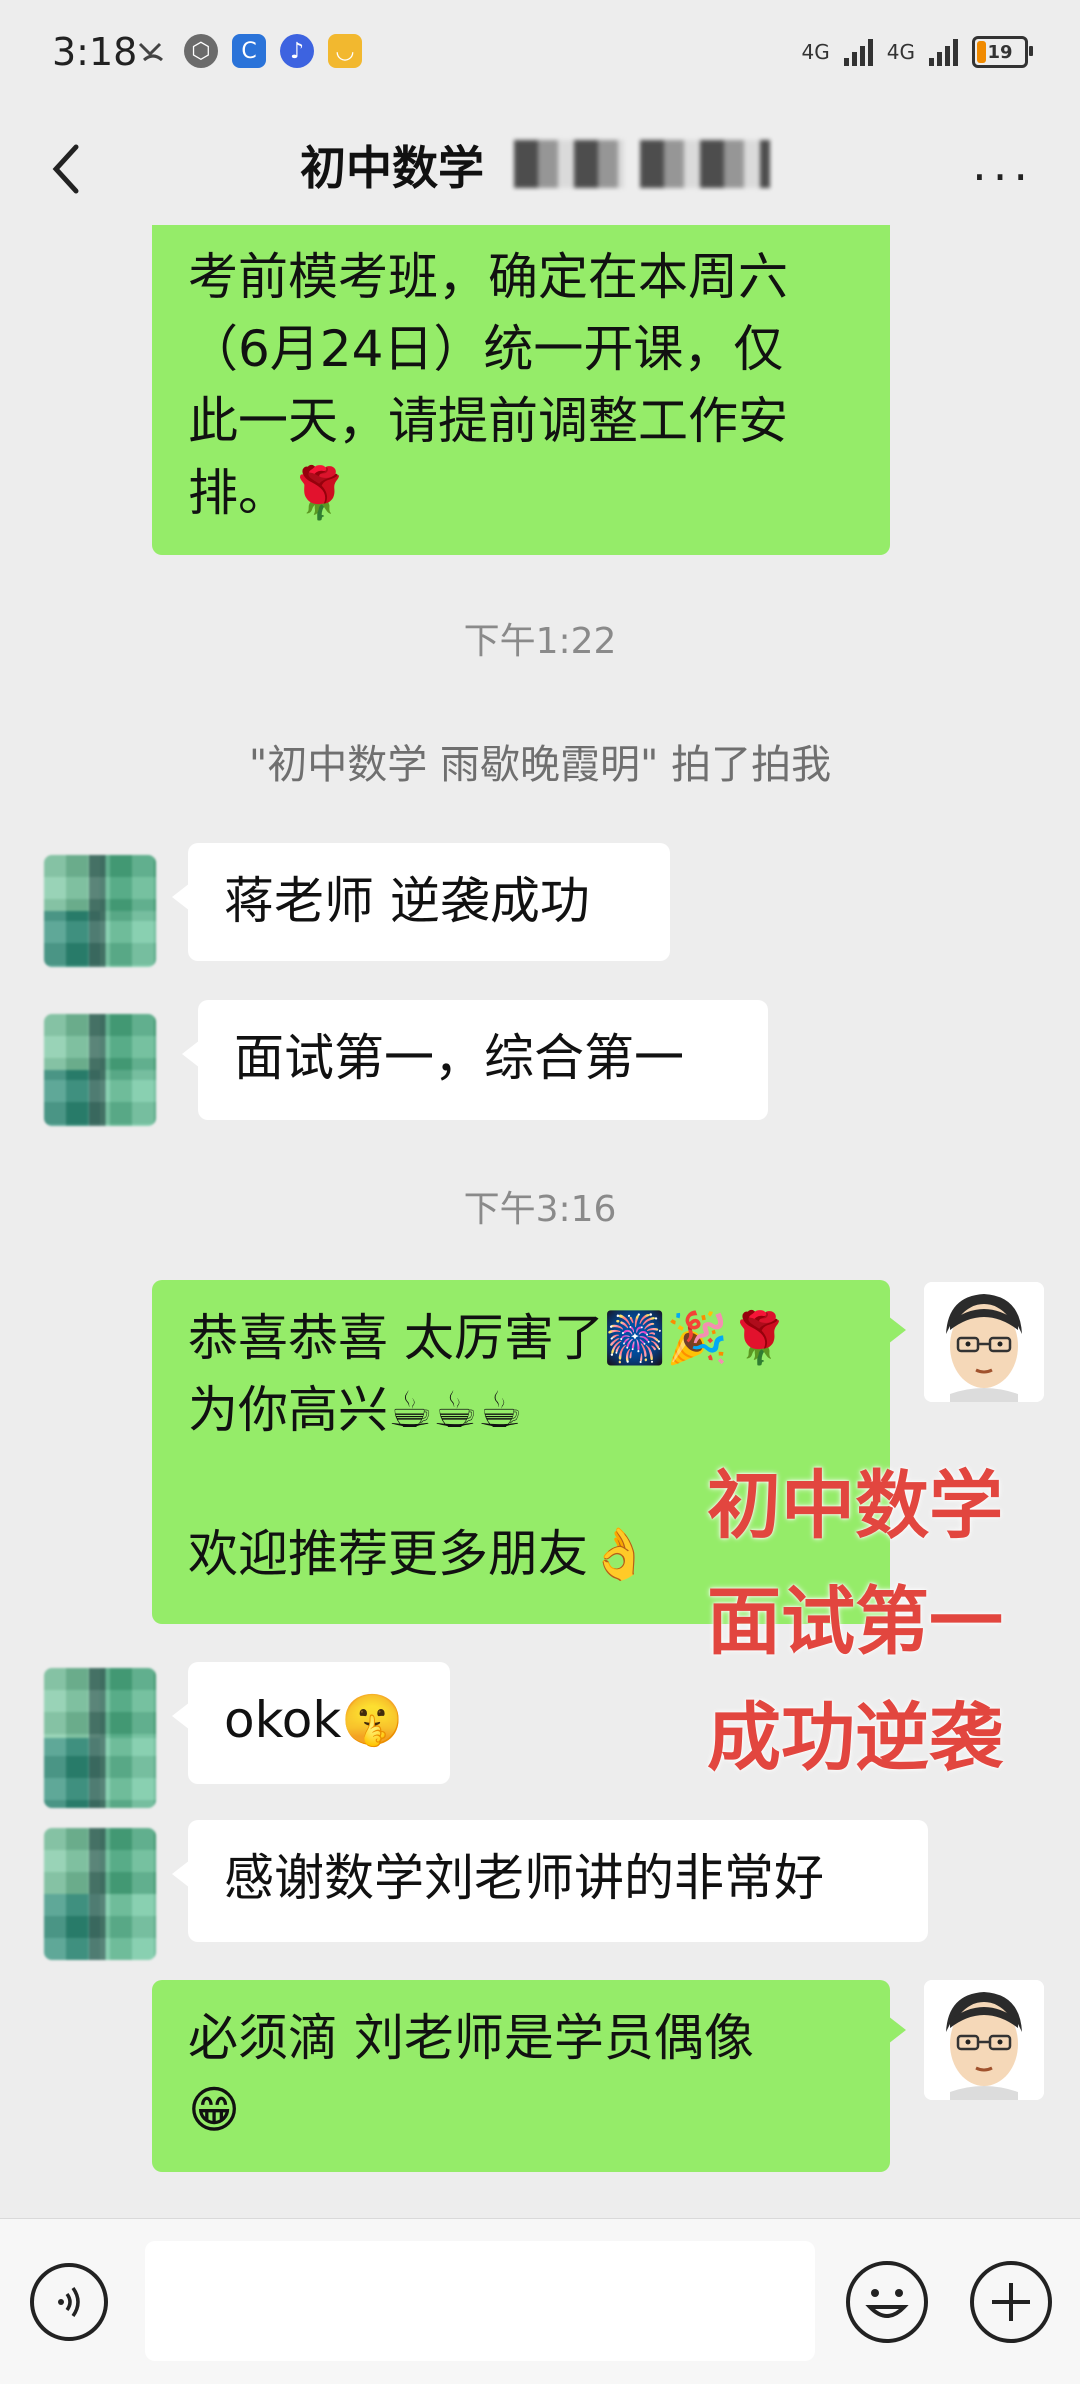 This screenshot has width=1080, height=2384. I want to click on emoji-icon, so click(887, 2303).